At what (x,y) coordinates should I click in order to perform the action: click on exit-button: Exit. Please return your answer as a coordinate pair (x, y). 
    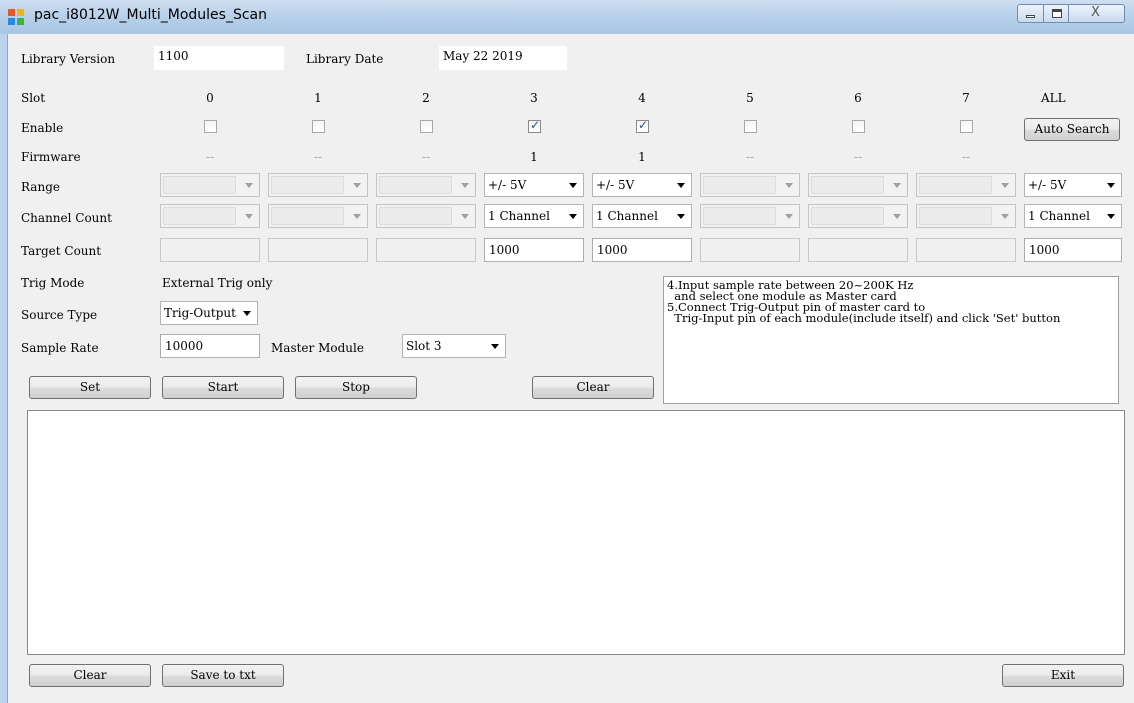
    Looking at the image, I should click on (1063, 675).